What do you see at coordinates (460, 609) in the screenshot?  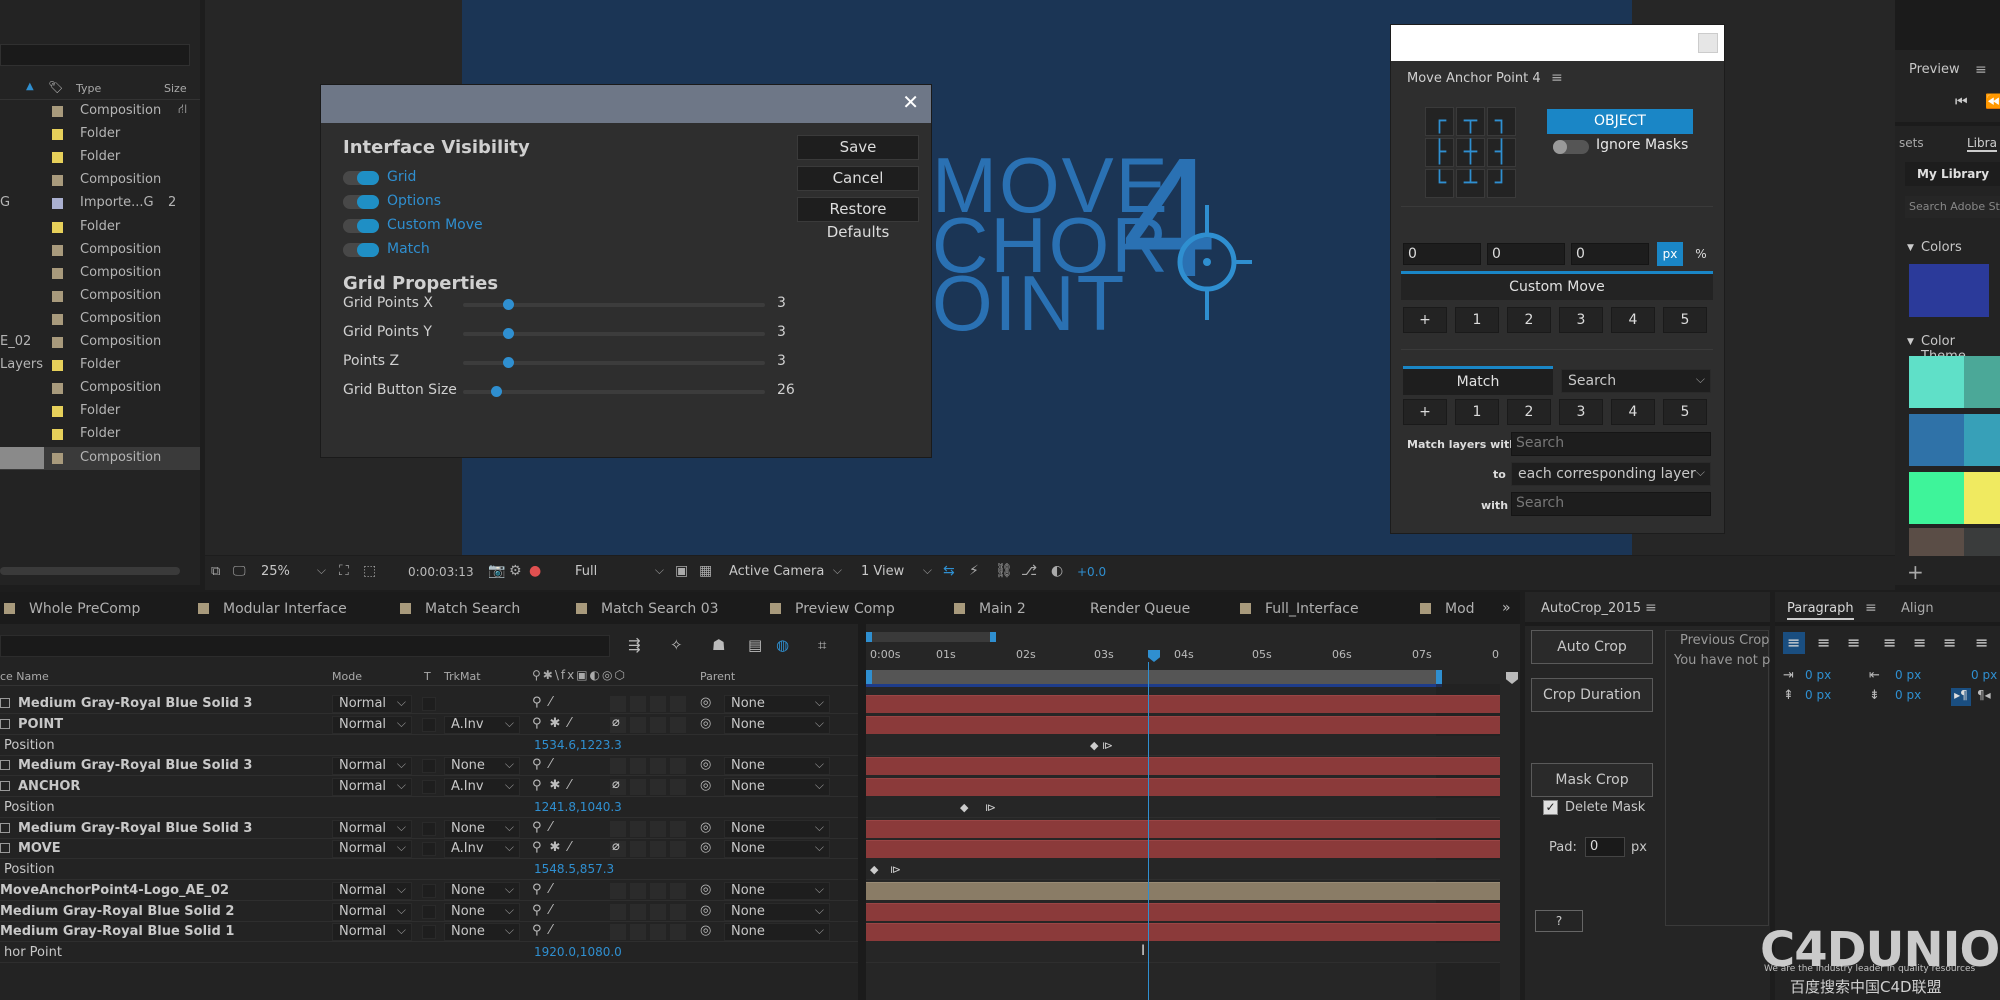 I see `comp-tab: Match Search` at bounding box center [460, 609].